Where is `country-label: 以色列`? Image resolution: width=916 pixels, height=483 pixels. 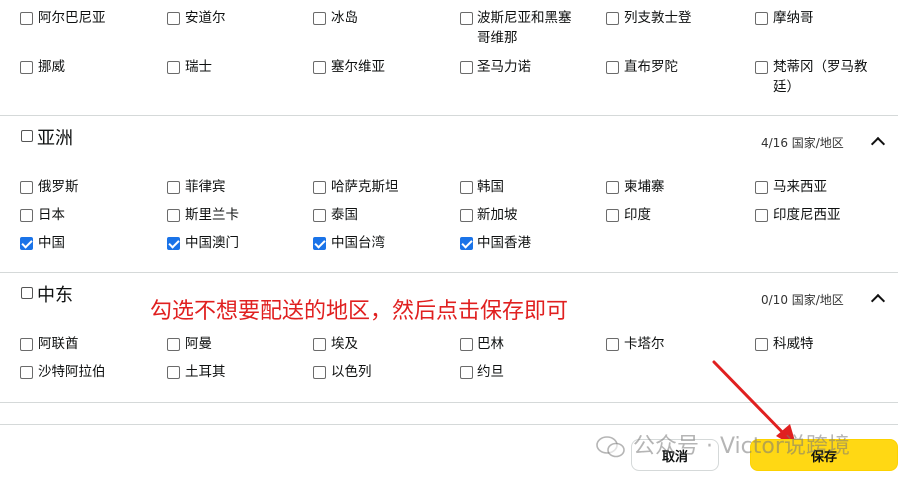 country-label: 以色列 is located at coordinates (351, 372).